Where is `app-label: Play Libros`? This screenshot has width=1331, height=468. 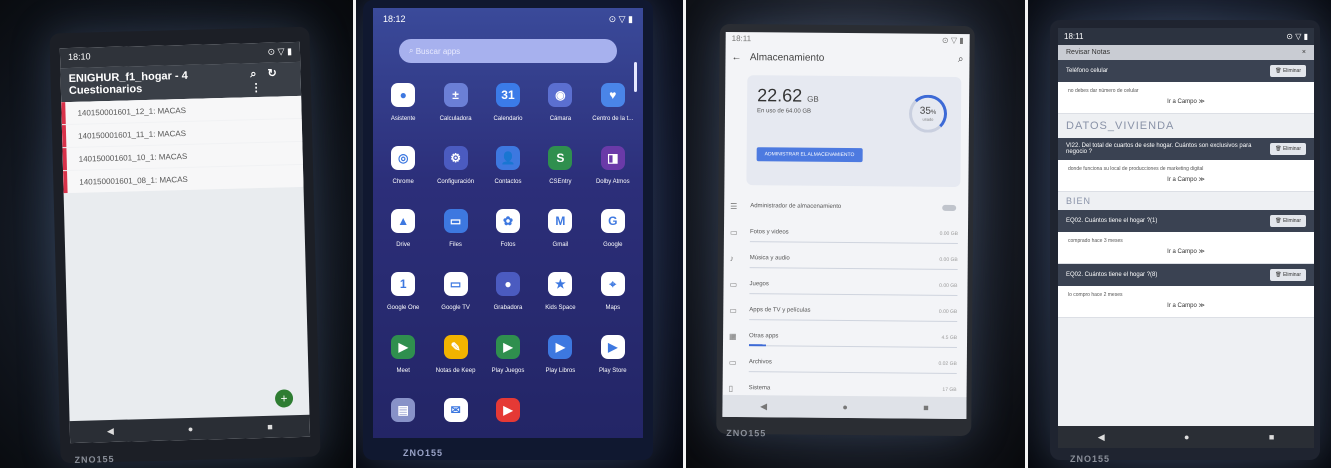
app-label: Play Libros is located at coordinates (560, 371).